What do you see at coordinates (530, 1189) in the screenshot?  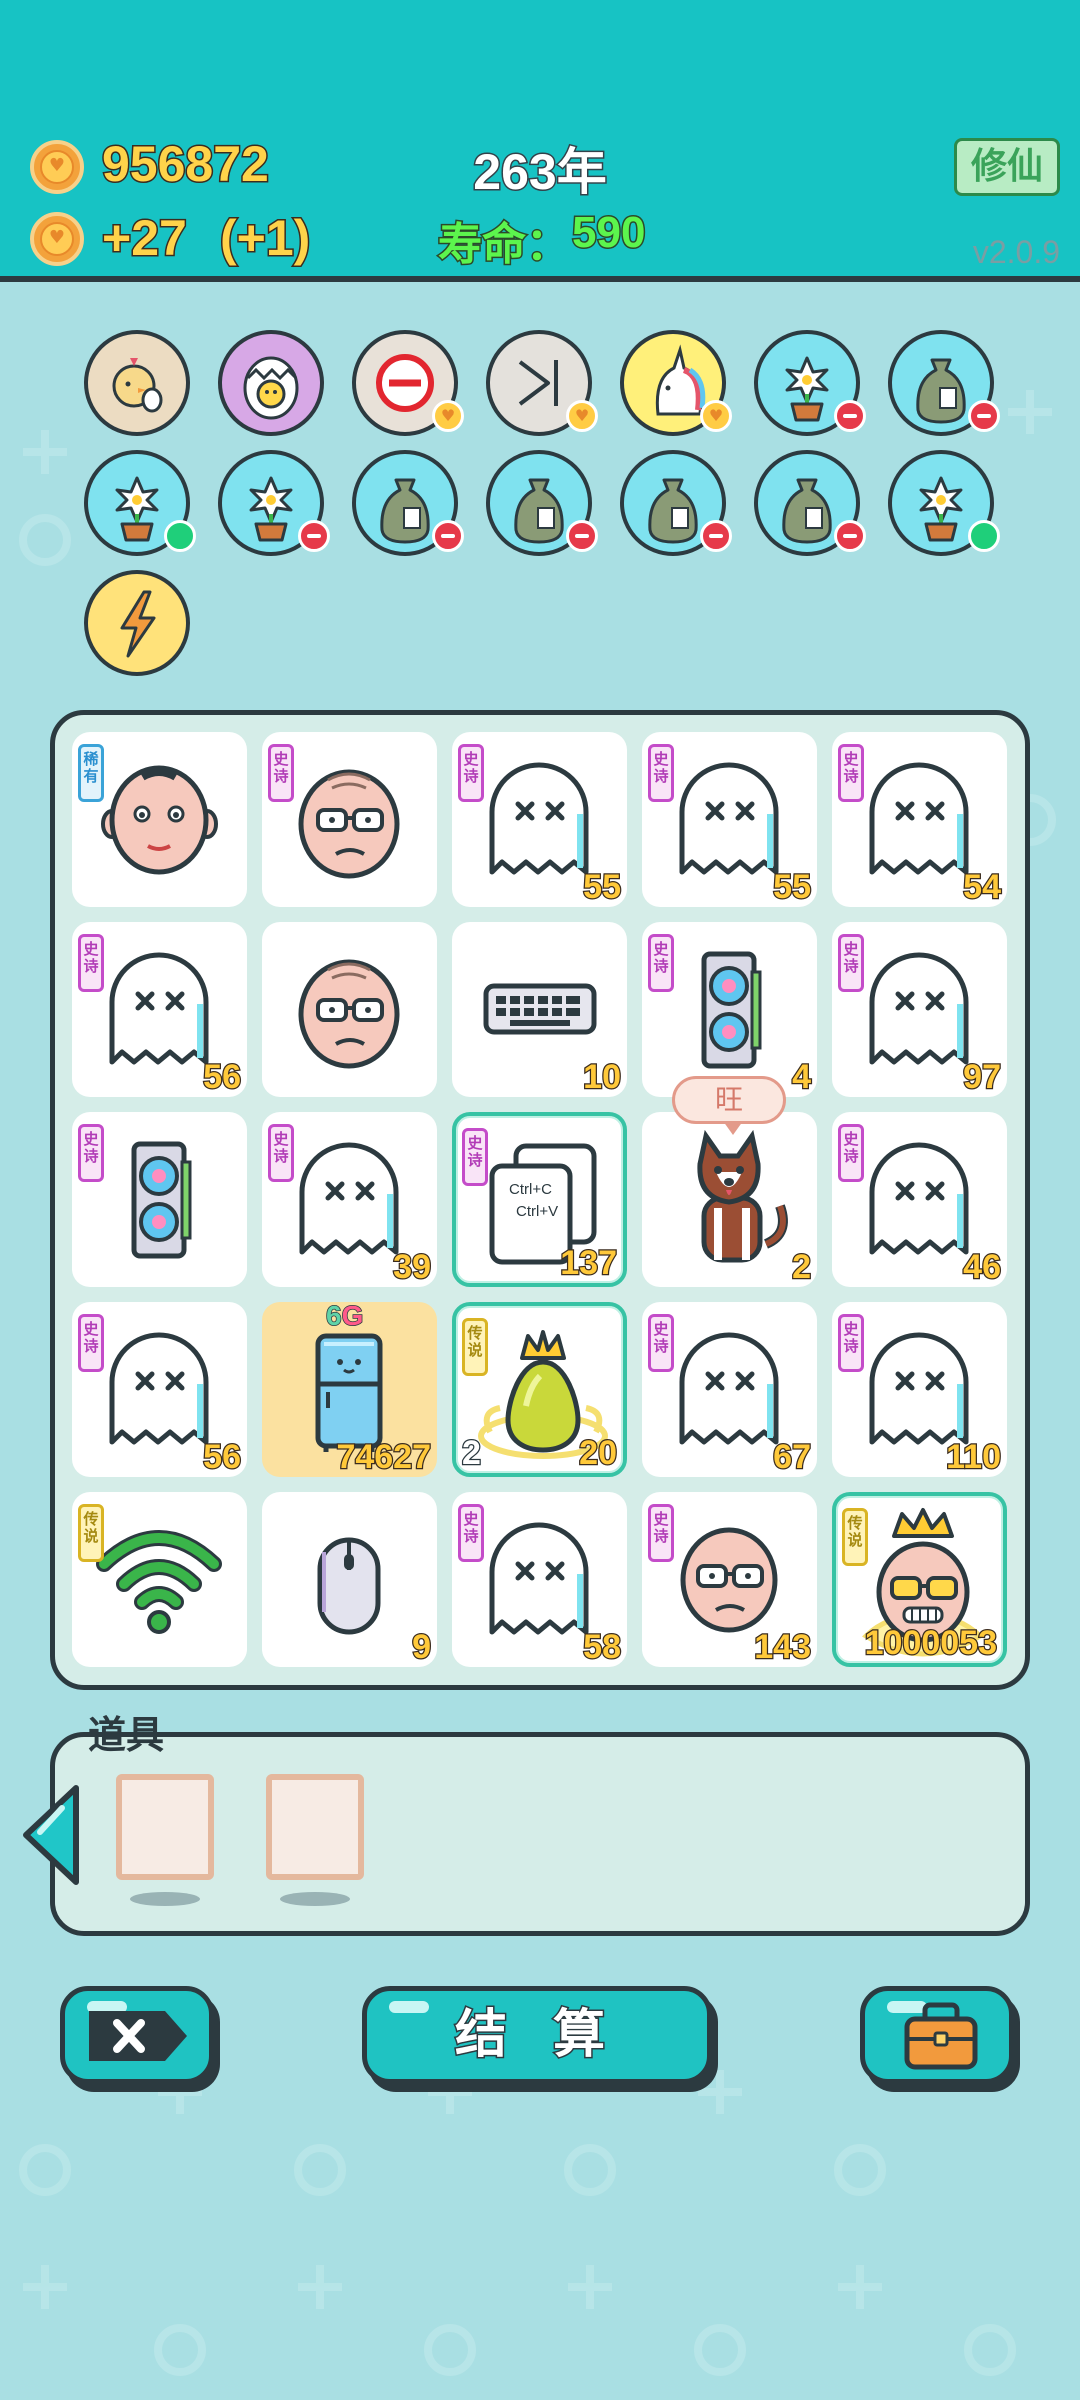 I see `svg-text: Ctrl+C` at bounding box center [530, 1189].